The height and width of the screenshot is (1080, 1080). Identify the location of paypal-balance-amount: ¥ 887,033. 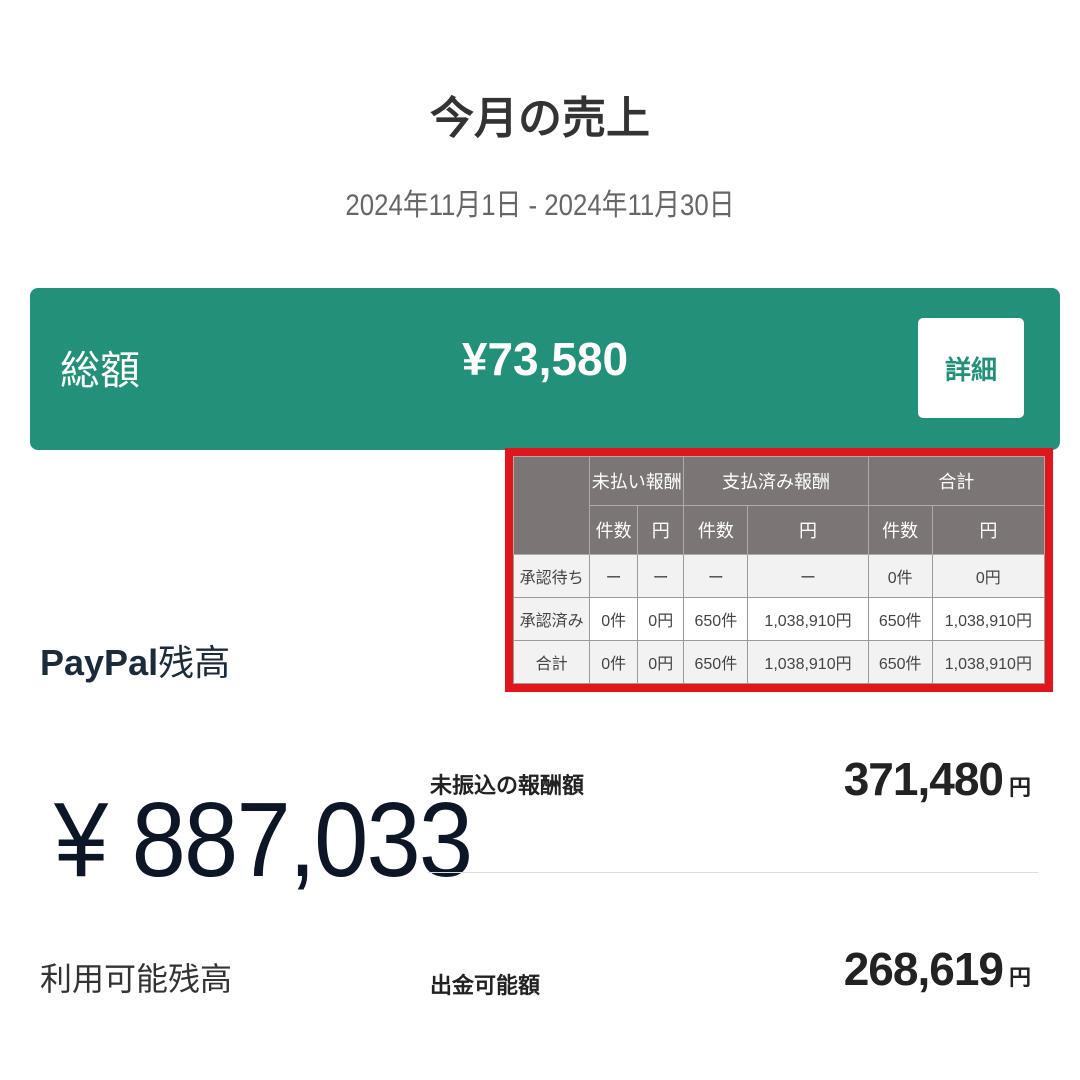
(263, 840).